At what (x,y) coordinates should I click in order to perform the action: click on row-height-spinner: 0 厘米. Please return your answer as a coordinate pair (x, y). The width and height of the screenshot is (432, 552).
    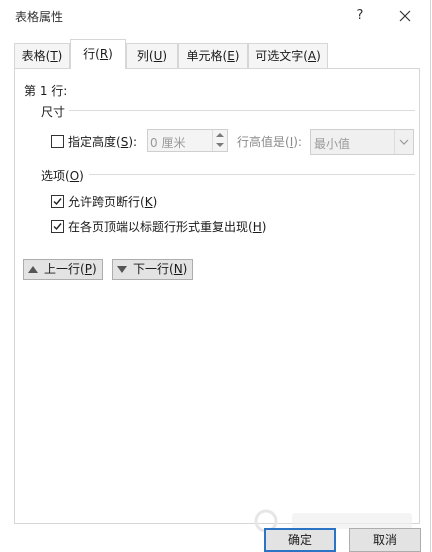
    Looking at the image, I should click on (187, 140).